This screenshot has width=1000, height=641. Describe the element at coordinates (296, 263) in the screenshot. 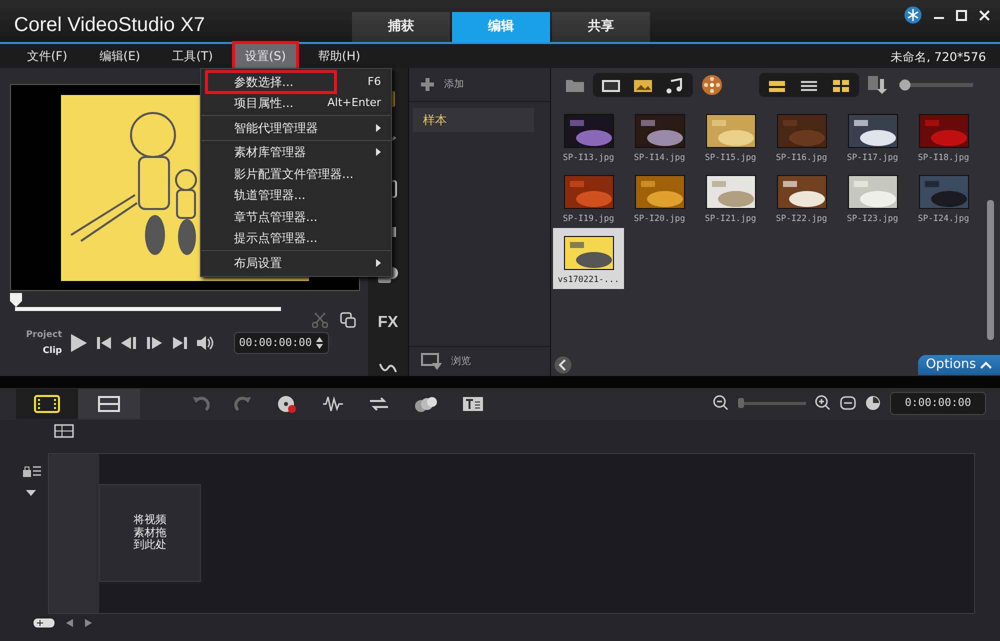

I see `menu-option: 布局设置` at that location.